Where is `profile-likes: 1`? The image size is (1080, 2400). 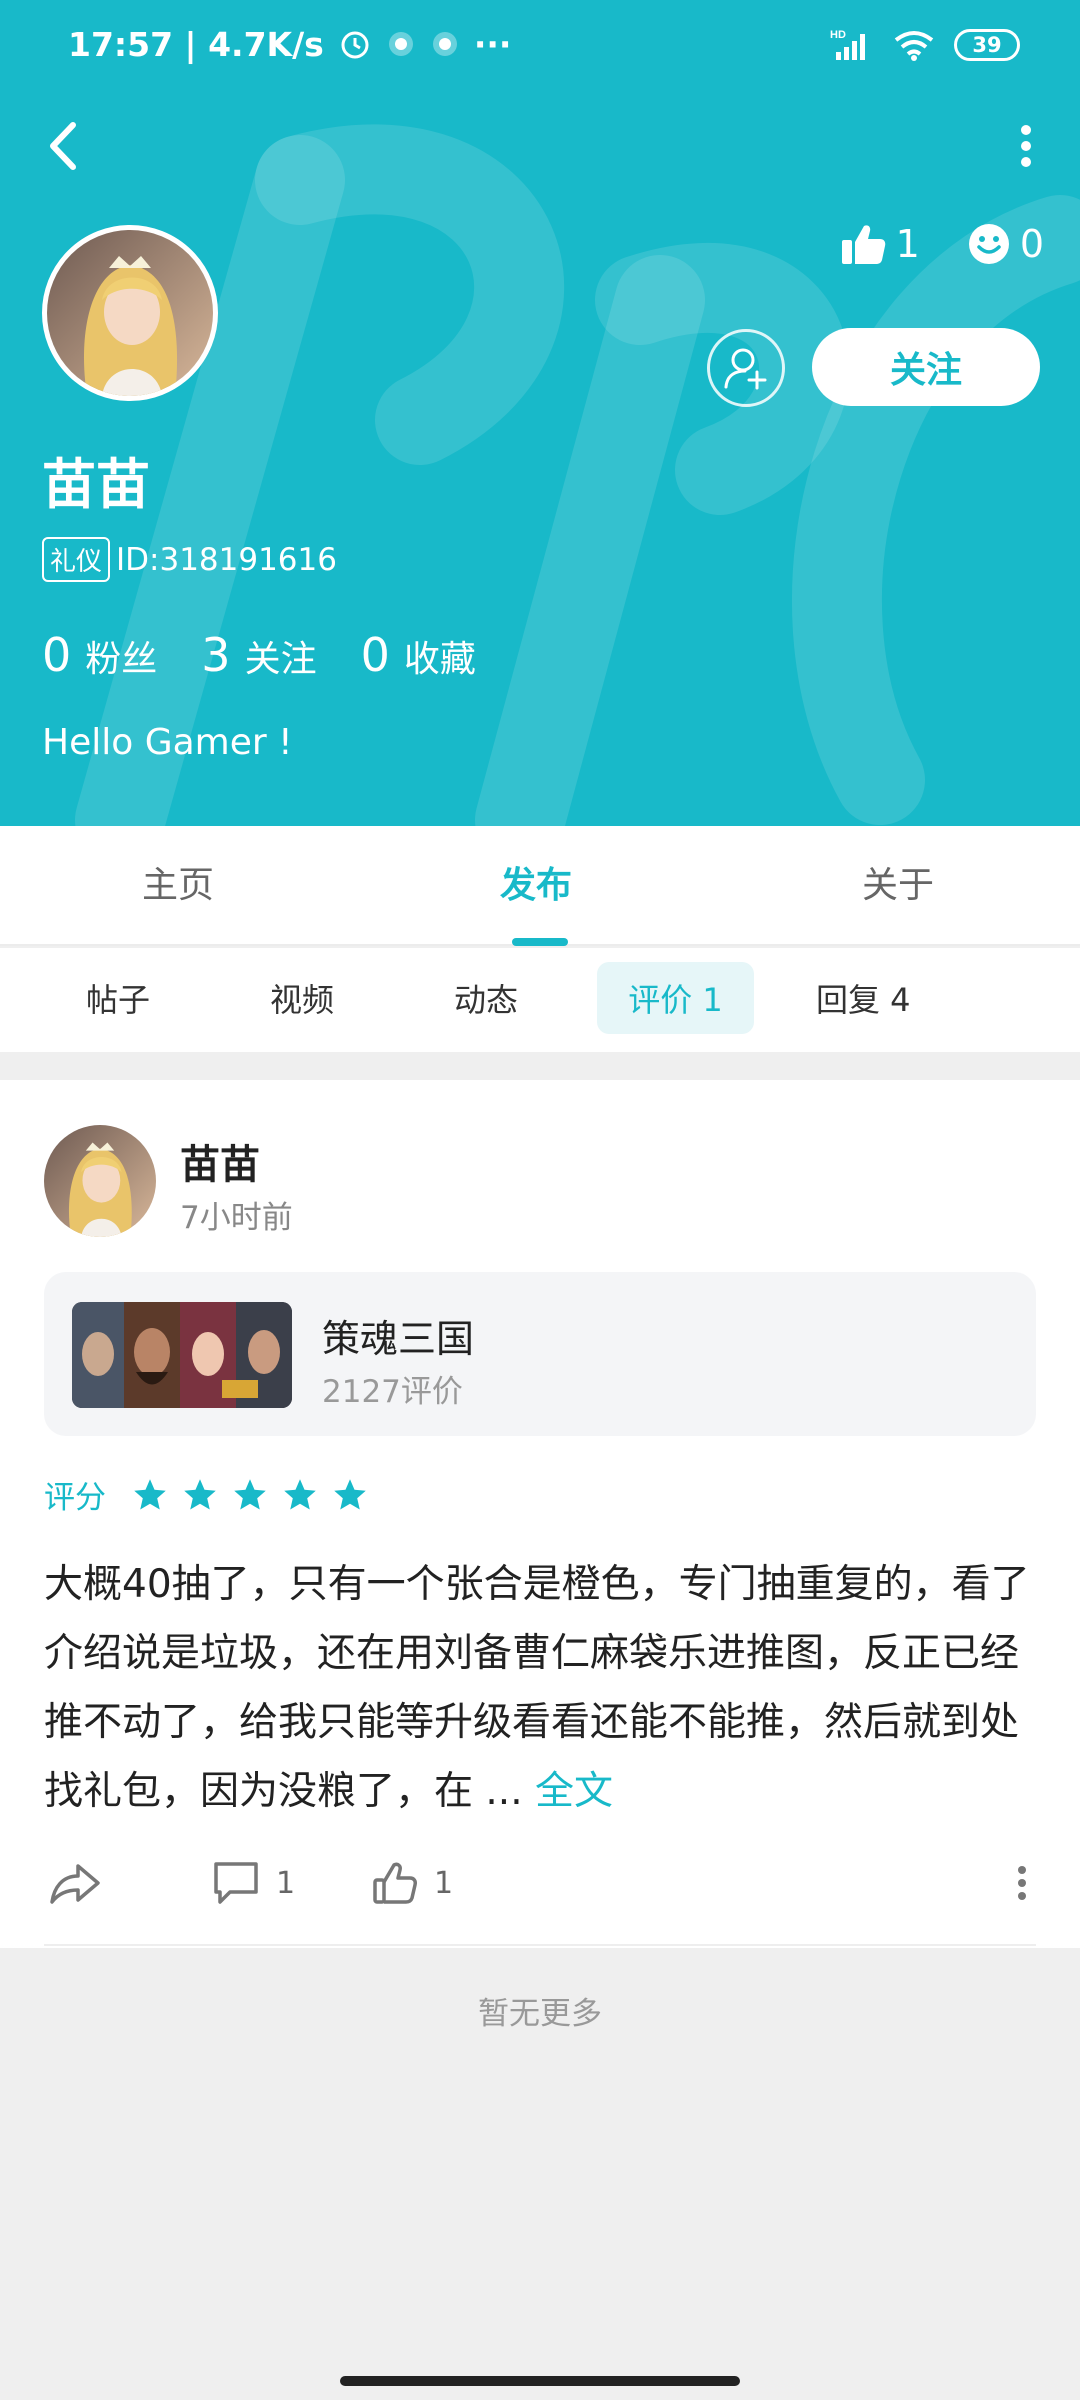 profile-likes: 1 is located at coordinates (880, 244).